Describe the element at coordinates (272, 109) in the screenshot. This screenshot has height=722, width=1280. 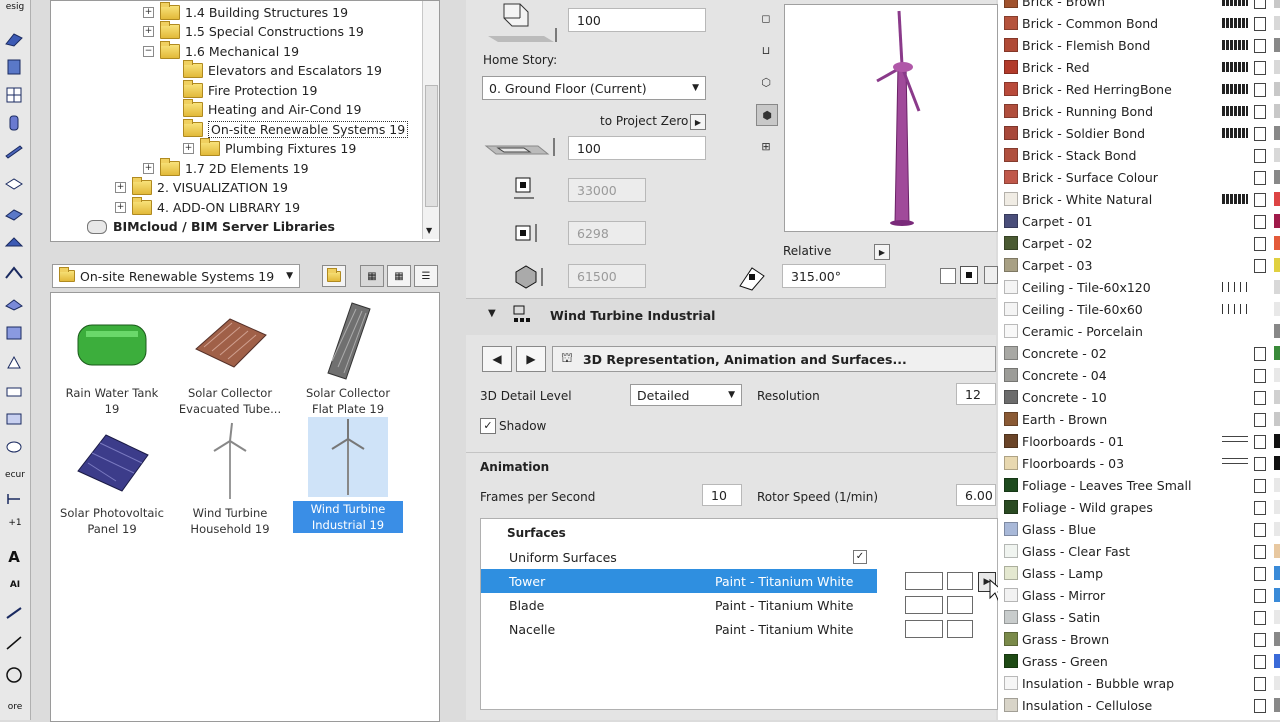
I see `tree-item: Heating and Air-Cond 19` at that location.